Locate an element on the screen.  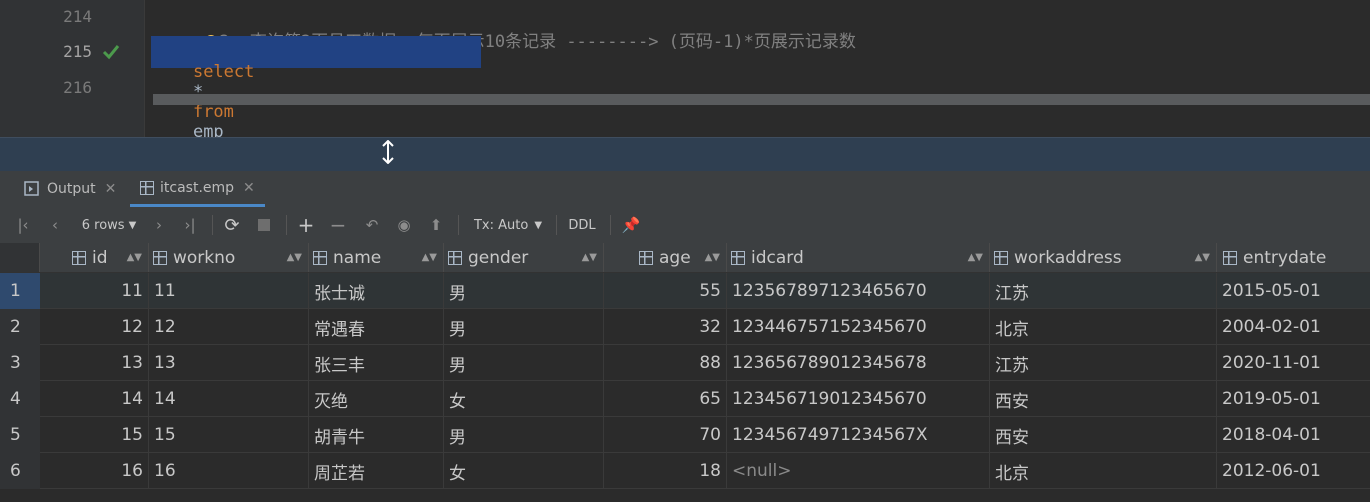
column-header-workaddress: workaddress ▲▼ is located at coordinates (1103, 257).